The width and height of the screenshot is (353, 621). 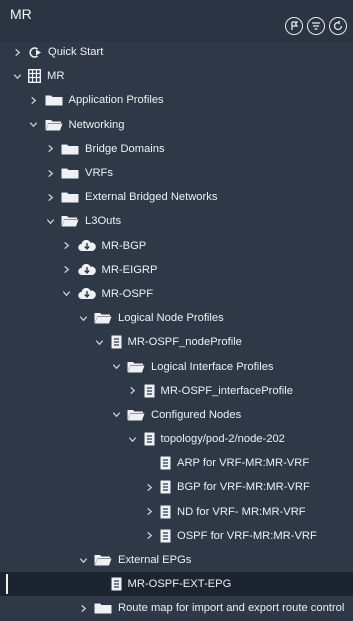 I want to click on header-actions, so click(x=316, y=26).